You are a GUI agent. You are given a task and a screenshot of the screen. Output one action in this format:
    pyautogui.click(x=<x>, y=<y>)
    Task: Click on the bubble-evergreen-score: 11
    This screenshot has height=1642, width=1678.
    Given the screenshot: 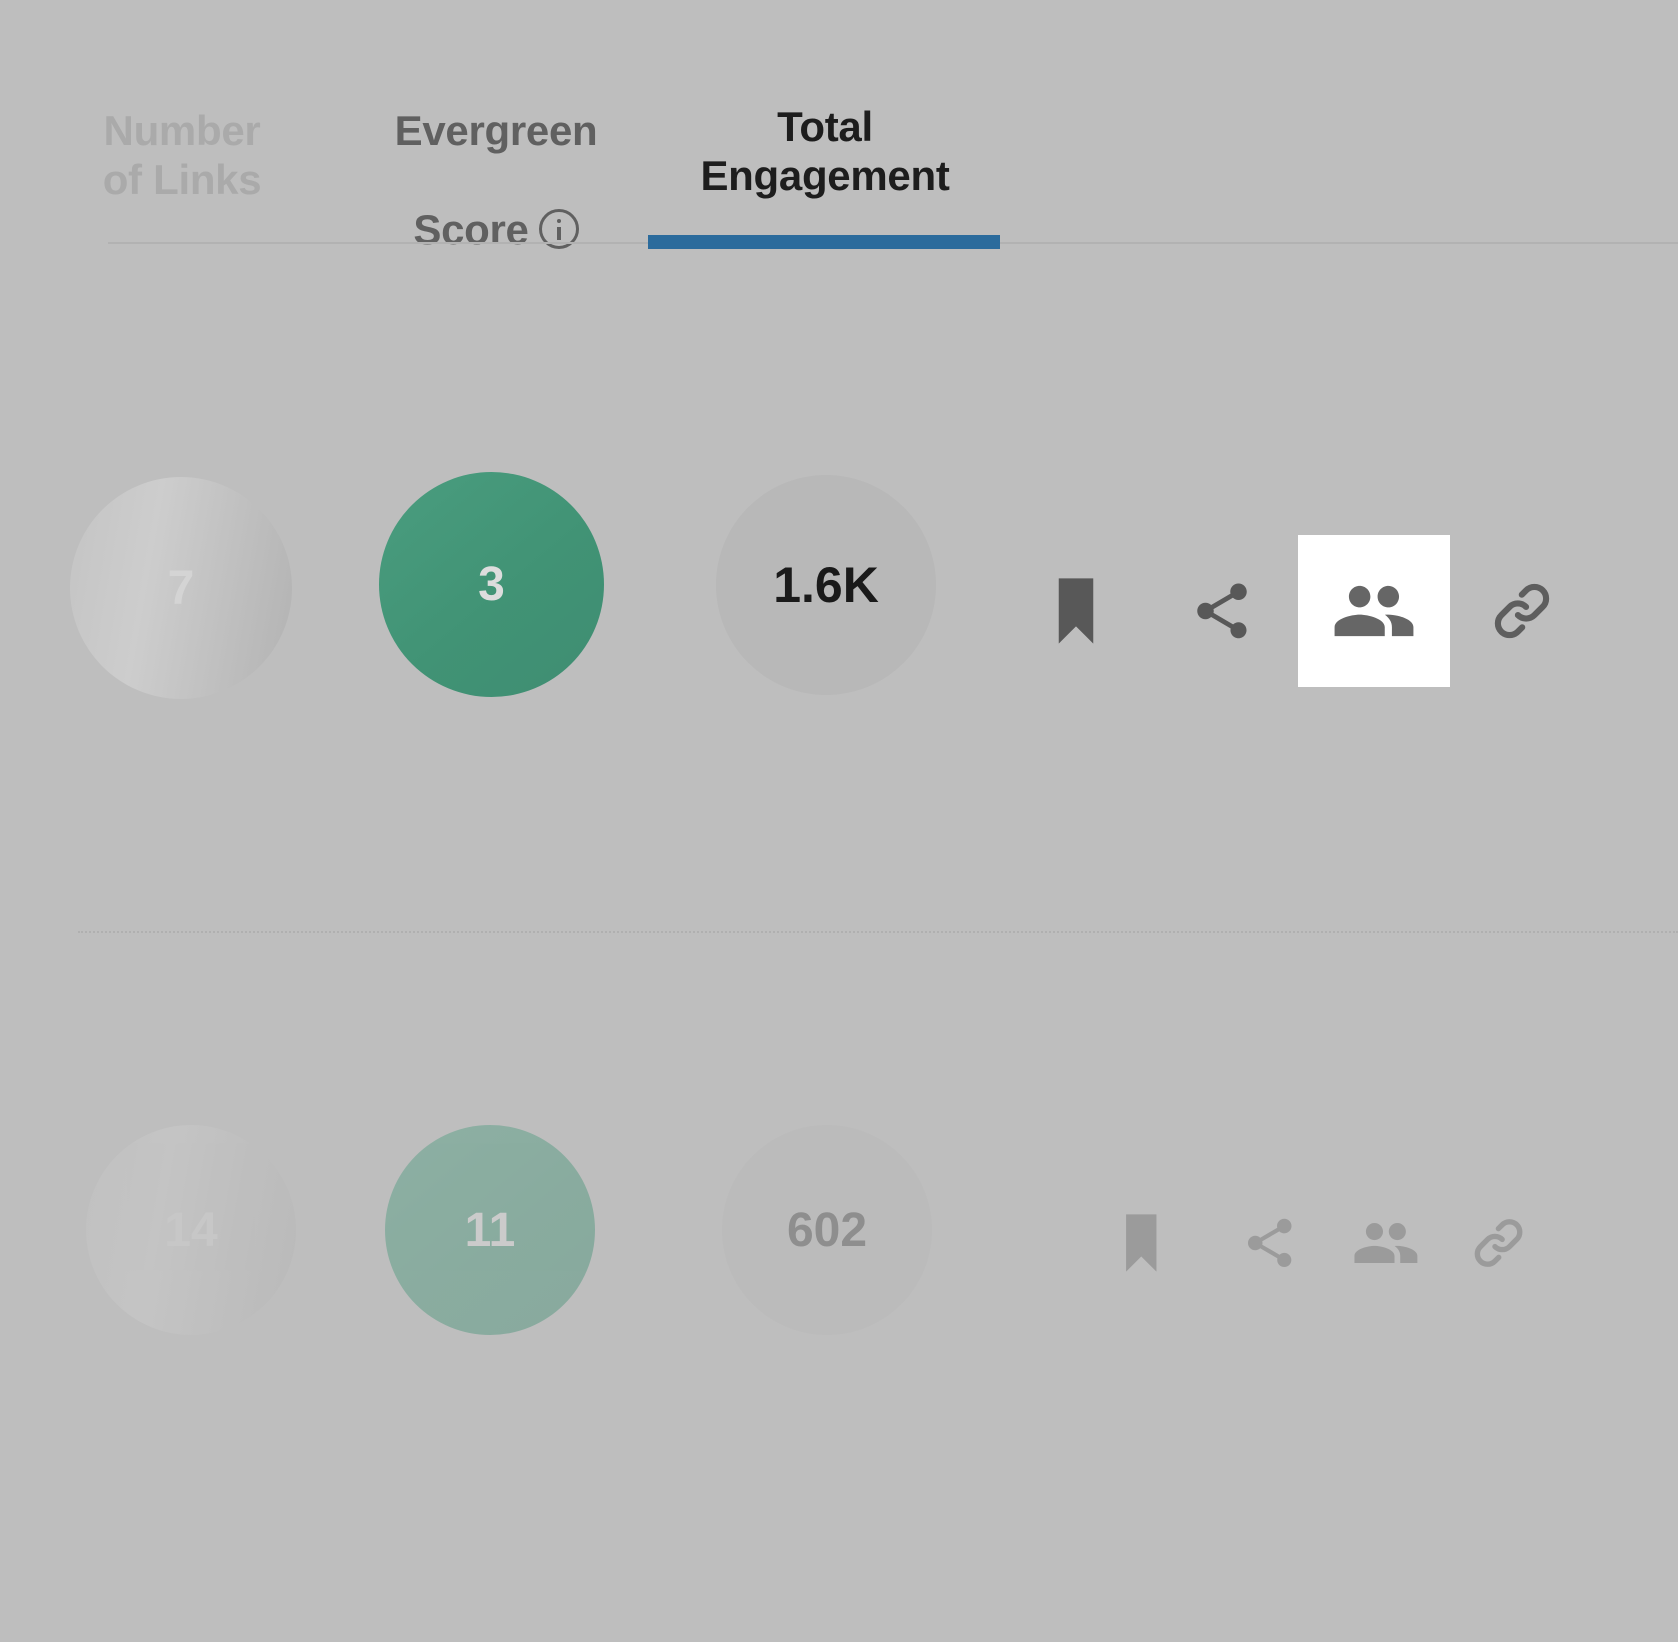 What is the action you would take?
    pyautogui.click(x=490, y=1230)
    